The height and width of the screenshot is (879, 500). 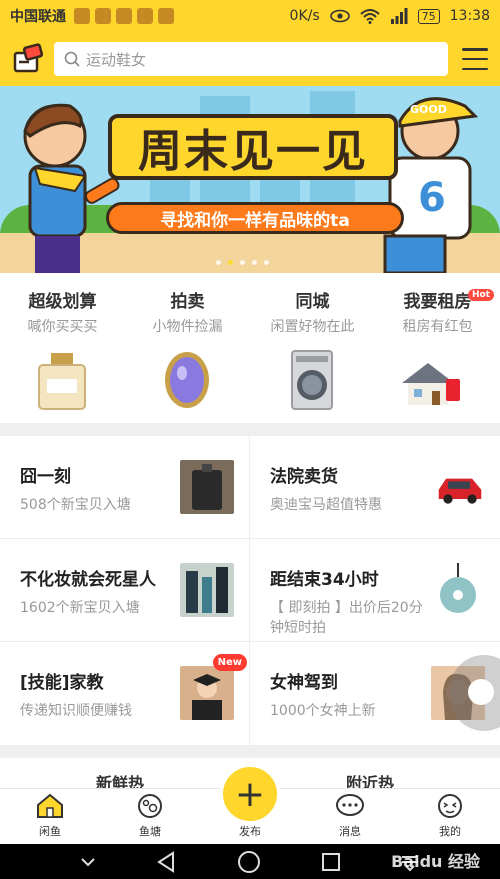 What do you see at coordinates (428, 16) in the screenshot?
I see `battery-level: 75` at bounding box center [428, 16].